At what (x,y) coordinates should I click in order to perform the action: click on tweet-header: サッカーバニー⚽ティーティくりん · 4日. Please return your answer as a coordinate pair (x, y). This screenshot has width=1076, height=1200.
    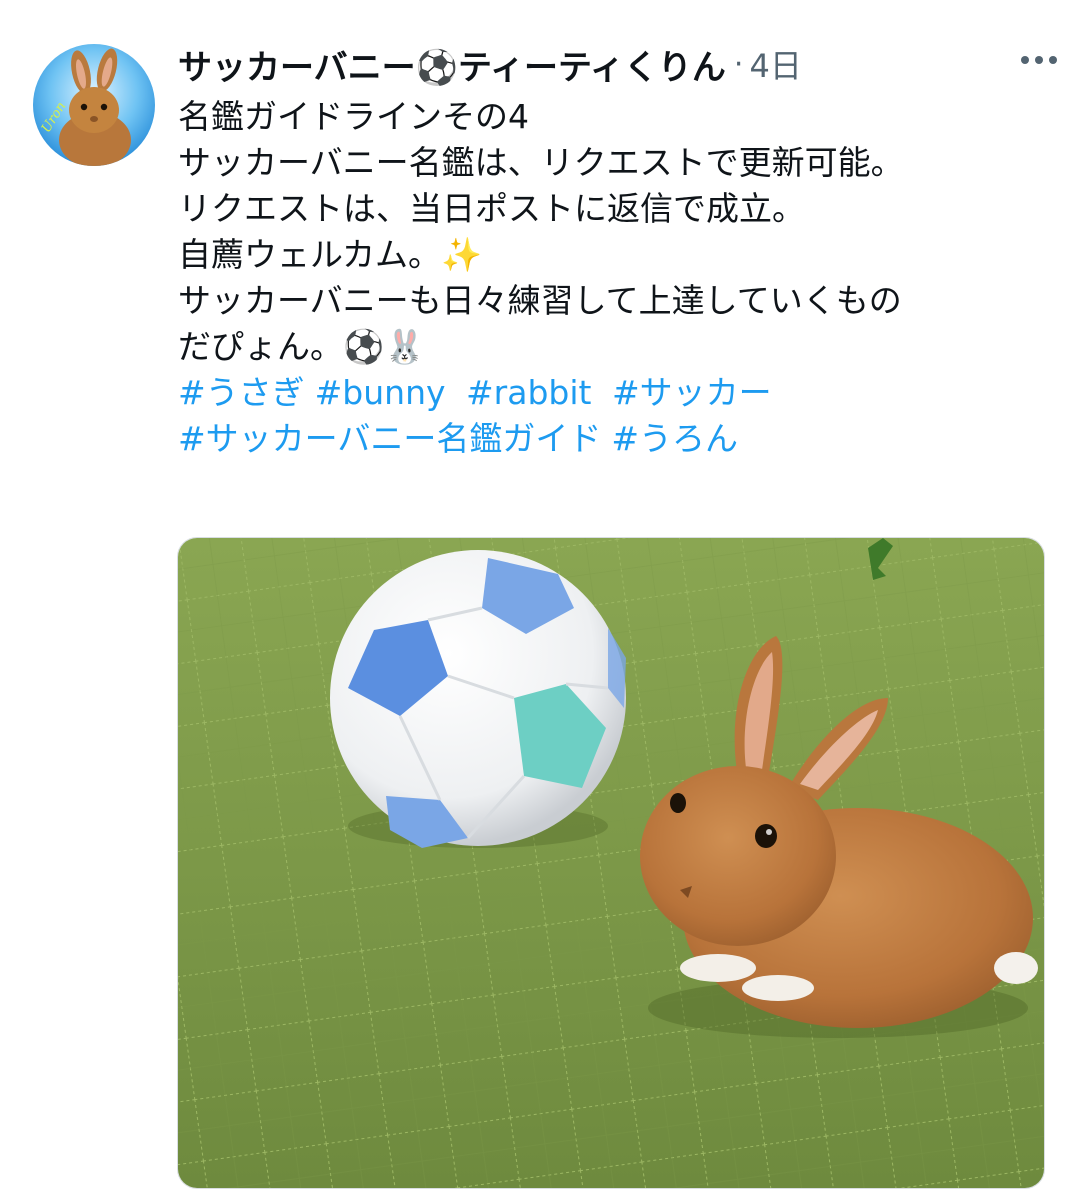
    Looking at the image, I should click on (617, 64).